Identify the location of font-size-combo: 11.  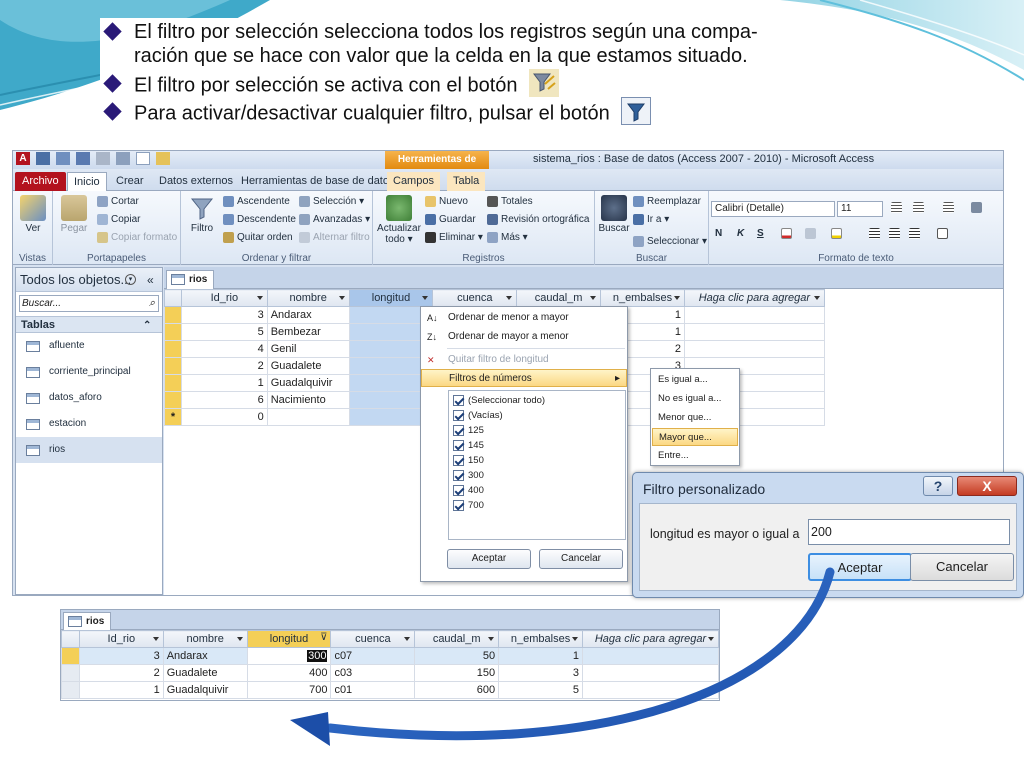
(860, 209).